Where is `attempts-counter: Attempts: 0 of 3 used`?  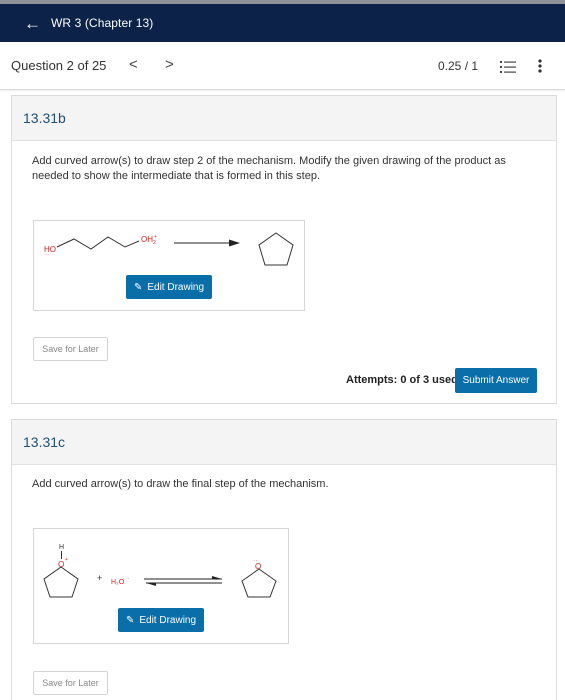
attempts-counter: Attempts: 0 of 3 used is located at coordinates (402, 380).